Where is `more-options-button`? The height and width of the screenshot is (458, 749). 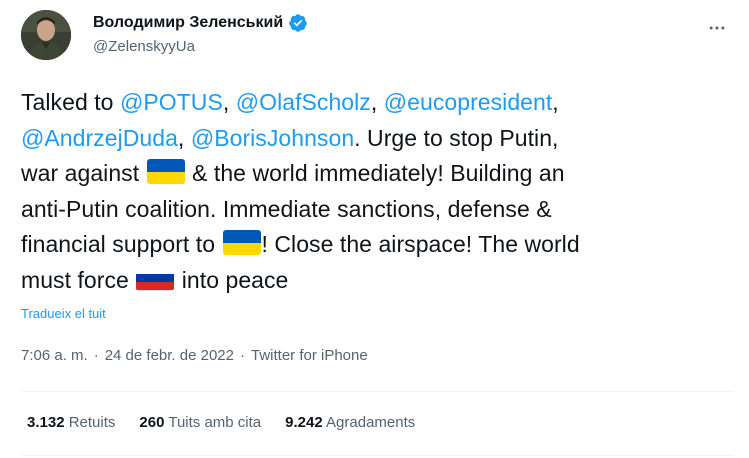
more-options-button is located at coordinates (717, 28).